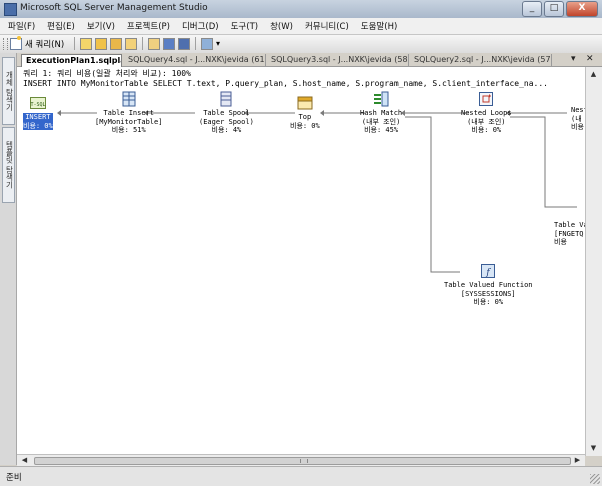 The width and height of the screenshot is (602, 486). What do you see at coordinates (488, 271) in the screenshot?
I see `table-valued-function-icon: f` at bounding box center [488, 271].